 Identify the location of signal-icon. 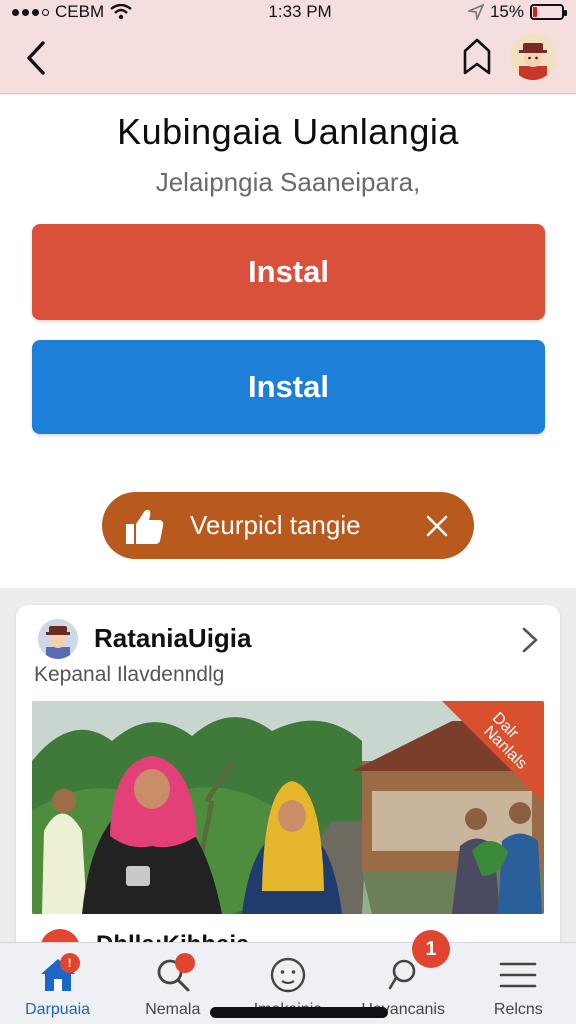
(30, 12).